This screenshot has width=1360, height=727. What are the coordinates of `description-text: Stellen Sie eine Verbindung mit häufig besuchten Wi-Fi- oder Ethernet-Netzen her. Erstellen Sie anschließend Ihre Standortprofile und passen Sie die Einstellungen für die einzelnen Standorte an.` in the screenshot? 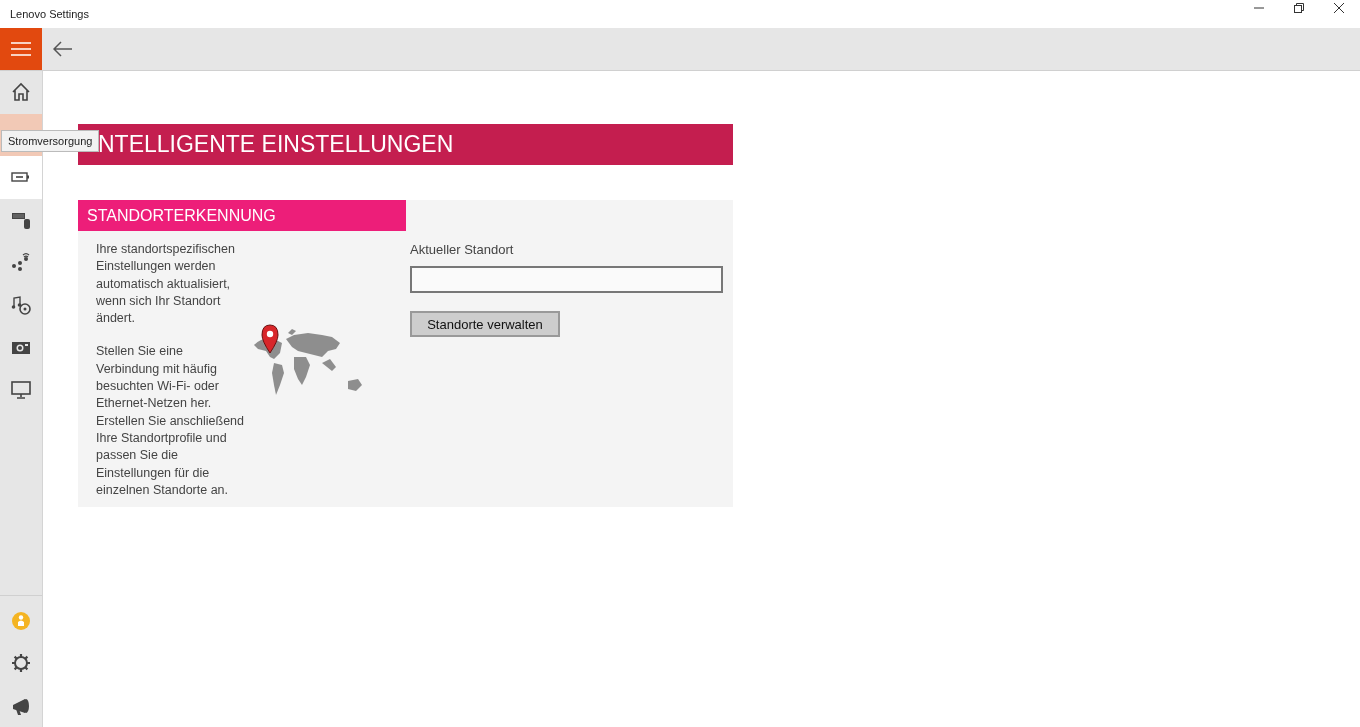 It's located at (170, 421).